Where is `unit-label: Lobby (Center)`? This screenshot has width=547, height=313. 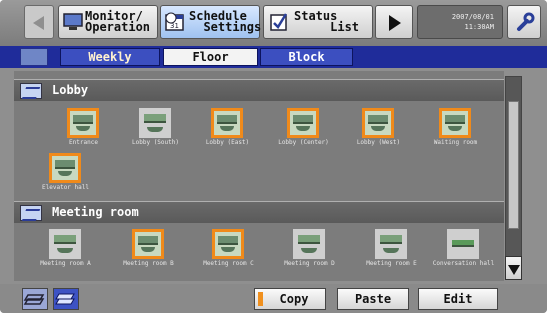 unit-label: Lobby (Center) is located at coordinates (303, 142).